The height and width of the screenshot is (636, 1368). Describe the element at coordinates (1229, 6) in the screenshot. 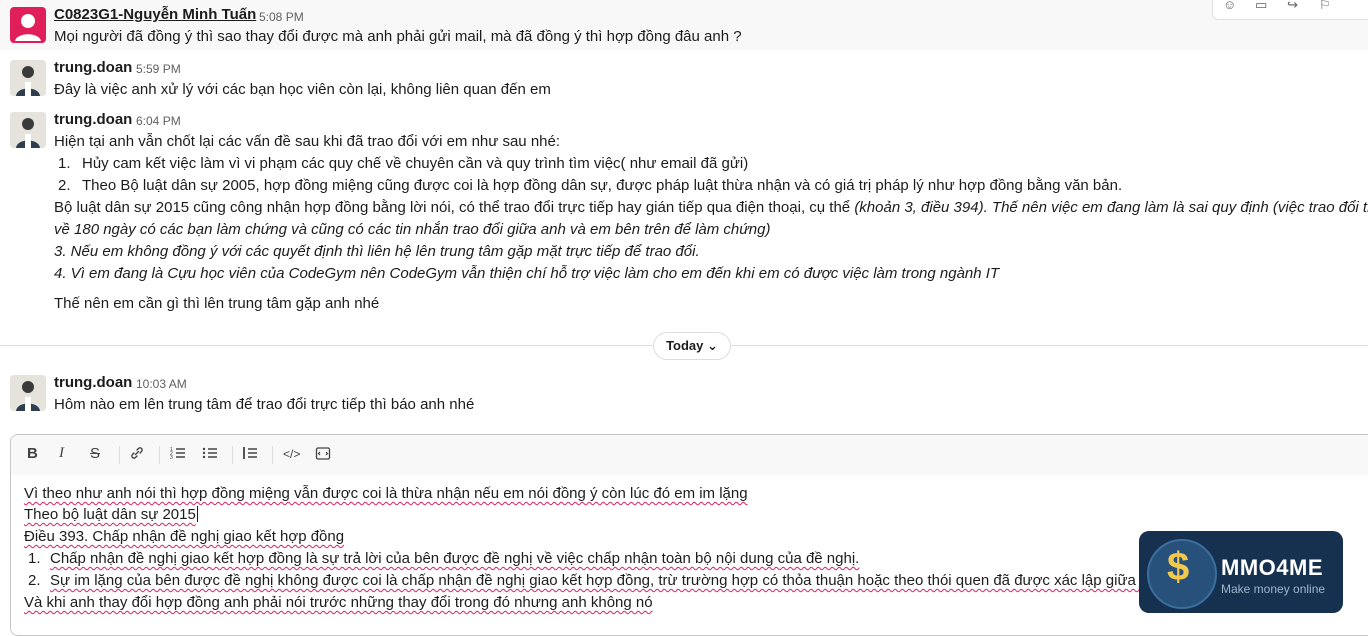

I see `emoji-reaction-icon: ☺` at that location.